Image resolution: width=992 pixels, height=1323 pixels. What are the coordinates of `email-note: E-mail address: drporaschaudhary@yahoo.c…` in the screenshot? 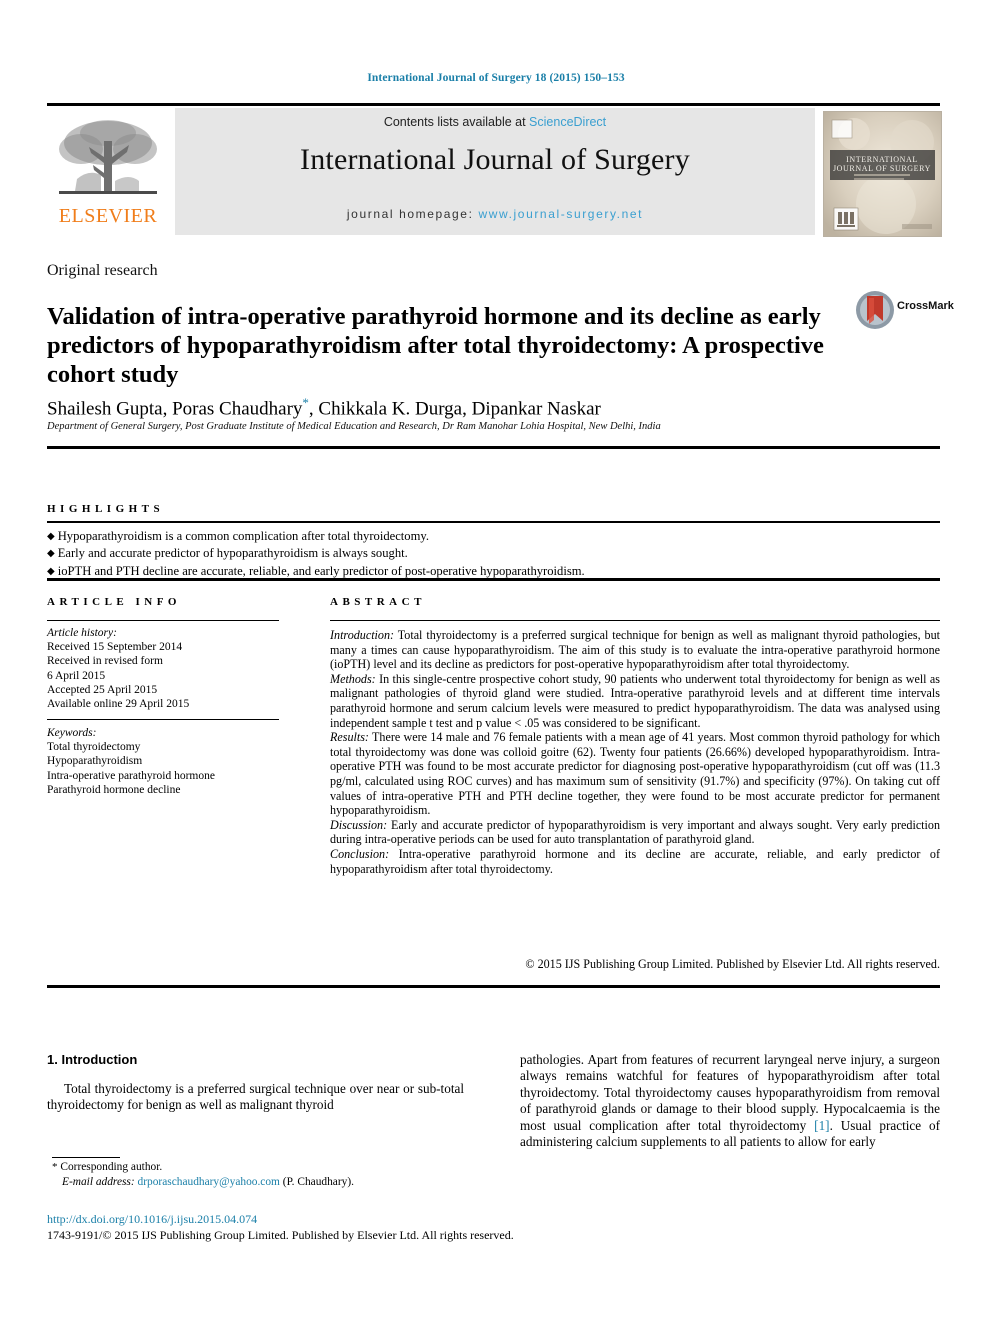 It's located at (267, 1182).